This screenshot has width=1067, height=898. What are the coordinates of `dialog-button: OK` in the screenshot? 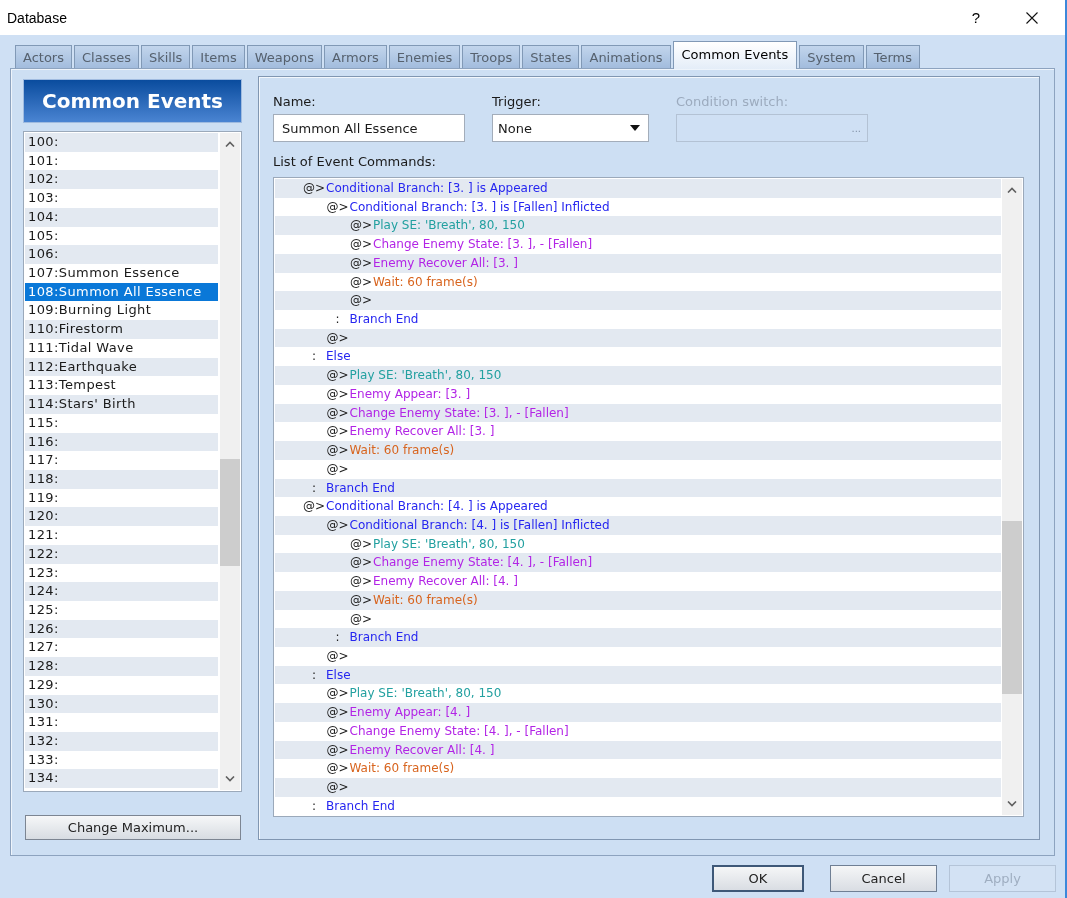 It's located at (758, 878).